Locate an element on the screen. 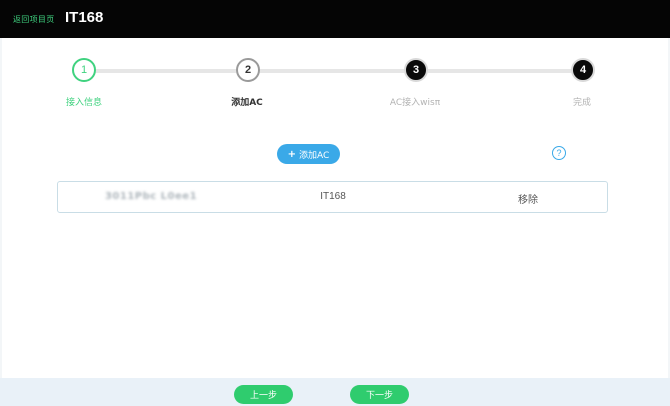  page-title: IT168 is located at coordinates (84, 17).